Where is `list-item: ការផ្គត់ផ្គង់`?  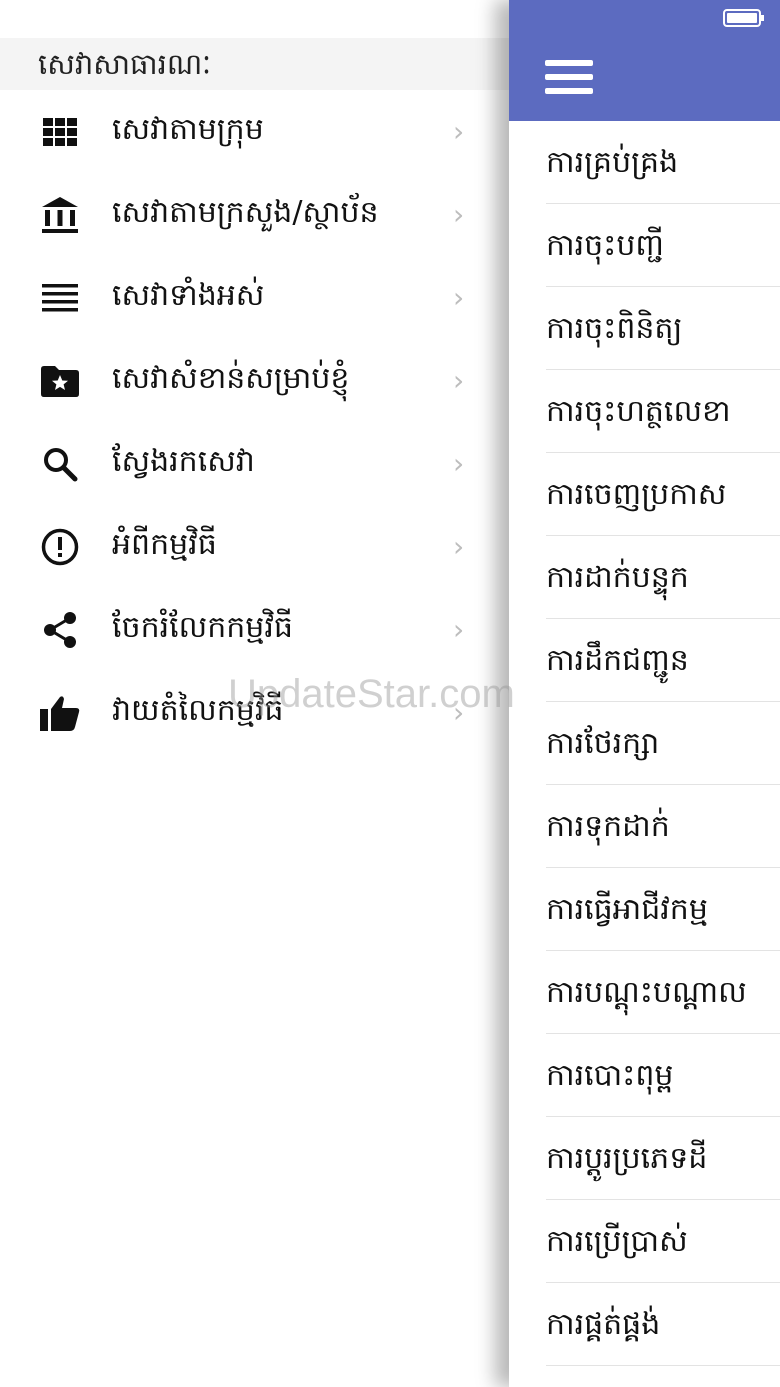 list-item: ការផ្គត់ផ្គង់ is located at coordinates (663, 1324).